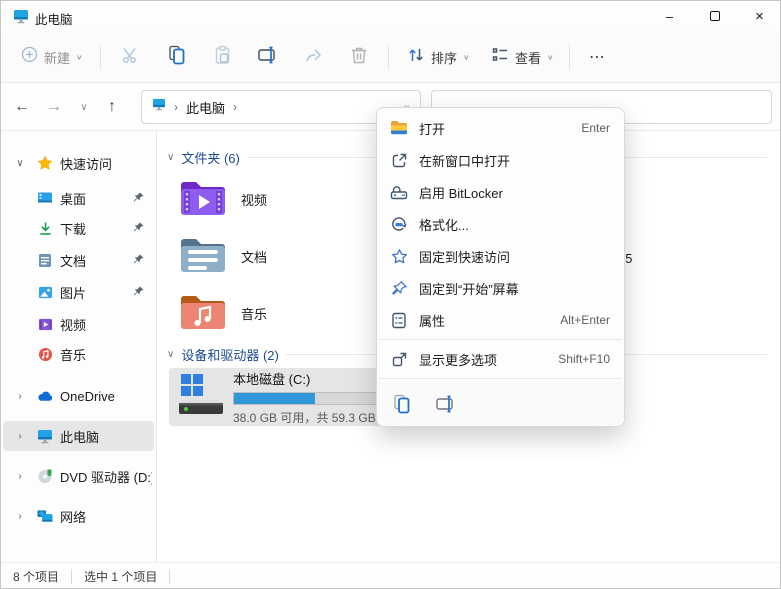 The width and height of the screenshot is (781, 589). What do you see at coordinates (45, 516) in the screenshot?
I see `network-icon` at bounding box center [45, 516].